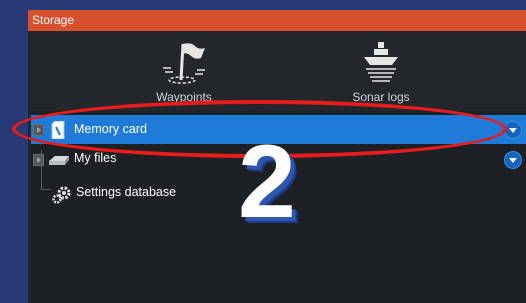 This screenshot has height=303, width=526. I want to click on dialog-title: Storage, so click(53, 20).